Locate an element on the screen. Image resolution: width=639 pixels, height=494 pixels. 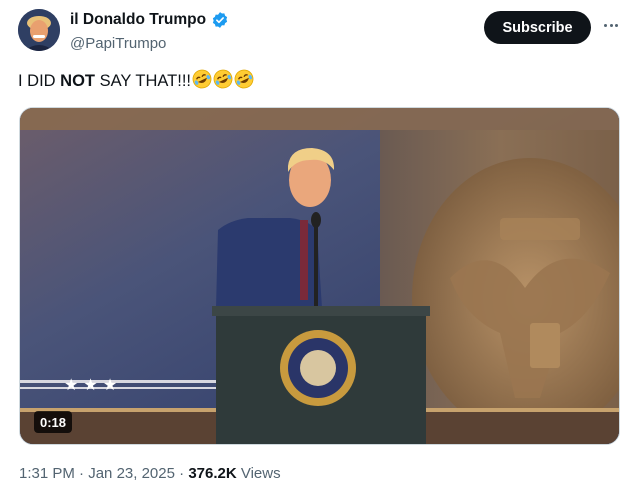
tweet-text-prefix: I DID is located at coordinates (39, 81).